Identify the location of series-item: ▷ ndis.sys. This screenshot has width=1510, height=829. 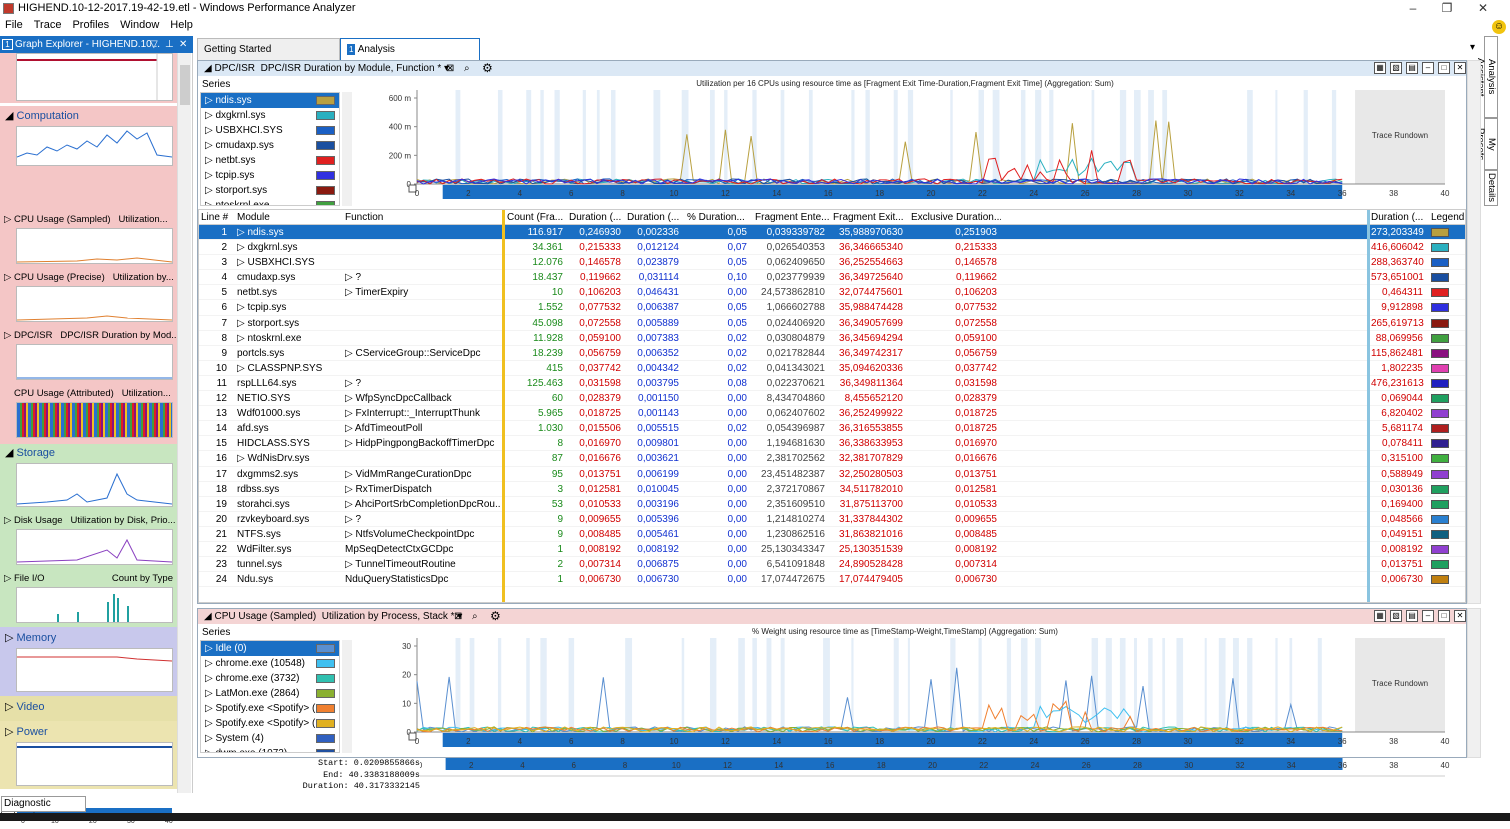
(270, 100).